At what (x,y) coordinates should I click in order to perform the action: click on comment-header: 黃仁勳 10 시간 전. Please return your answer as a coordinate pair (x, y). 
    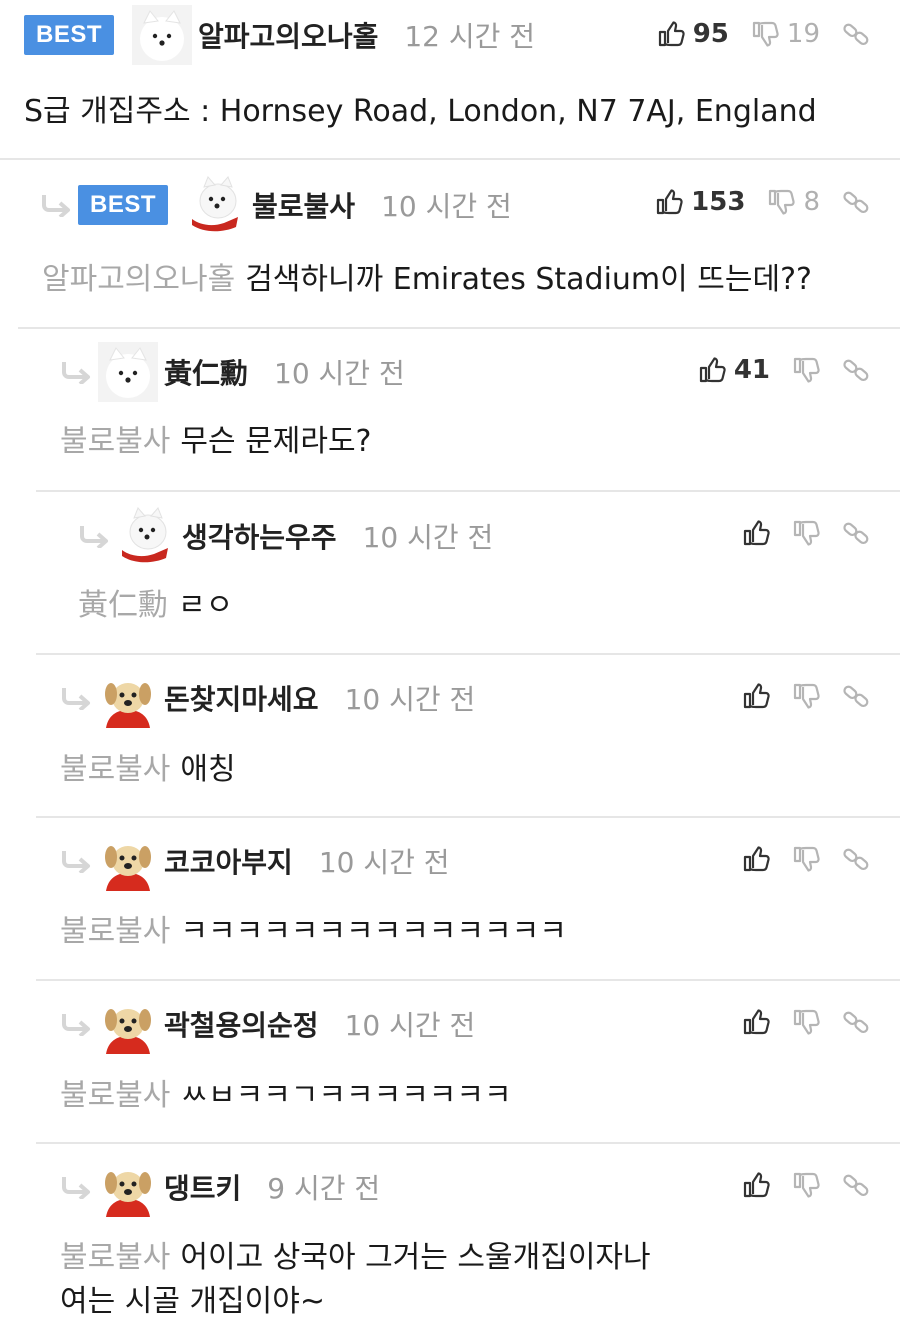
    Looking at the image, I should click on (232, 372).